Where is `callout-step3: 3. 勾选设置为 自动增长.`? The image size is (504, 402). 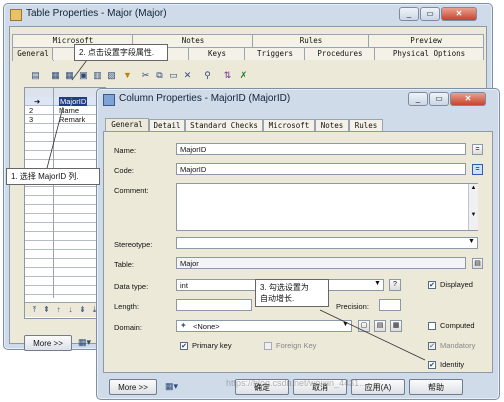 callout-step3: 3. 勾选设置为 自动增长. is located at coordinates (292, 293).